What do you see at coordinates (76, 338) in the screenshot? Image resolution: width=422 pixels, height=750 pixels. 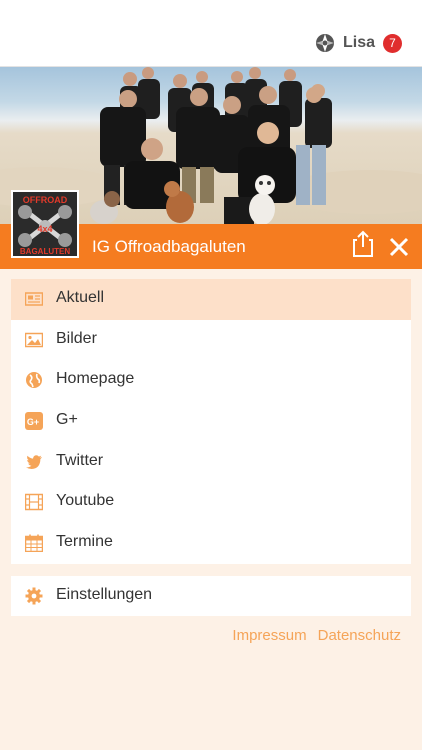 I see `menu-label-bilder: Bilder` at bounding box center [76, 338].